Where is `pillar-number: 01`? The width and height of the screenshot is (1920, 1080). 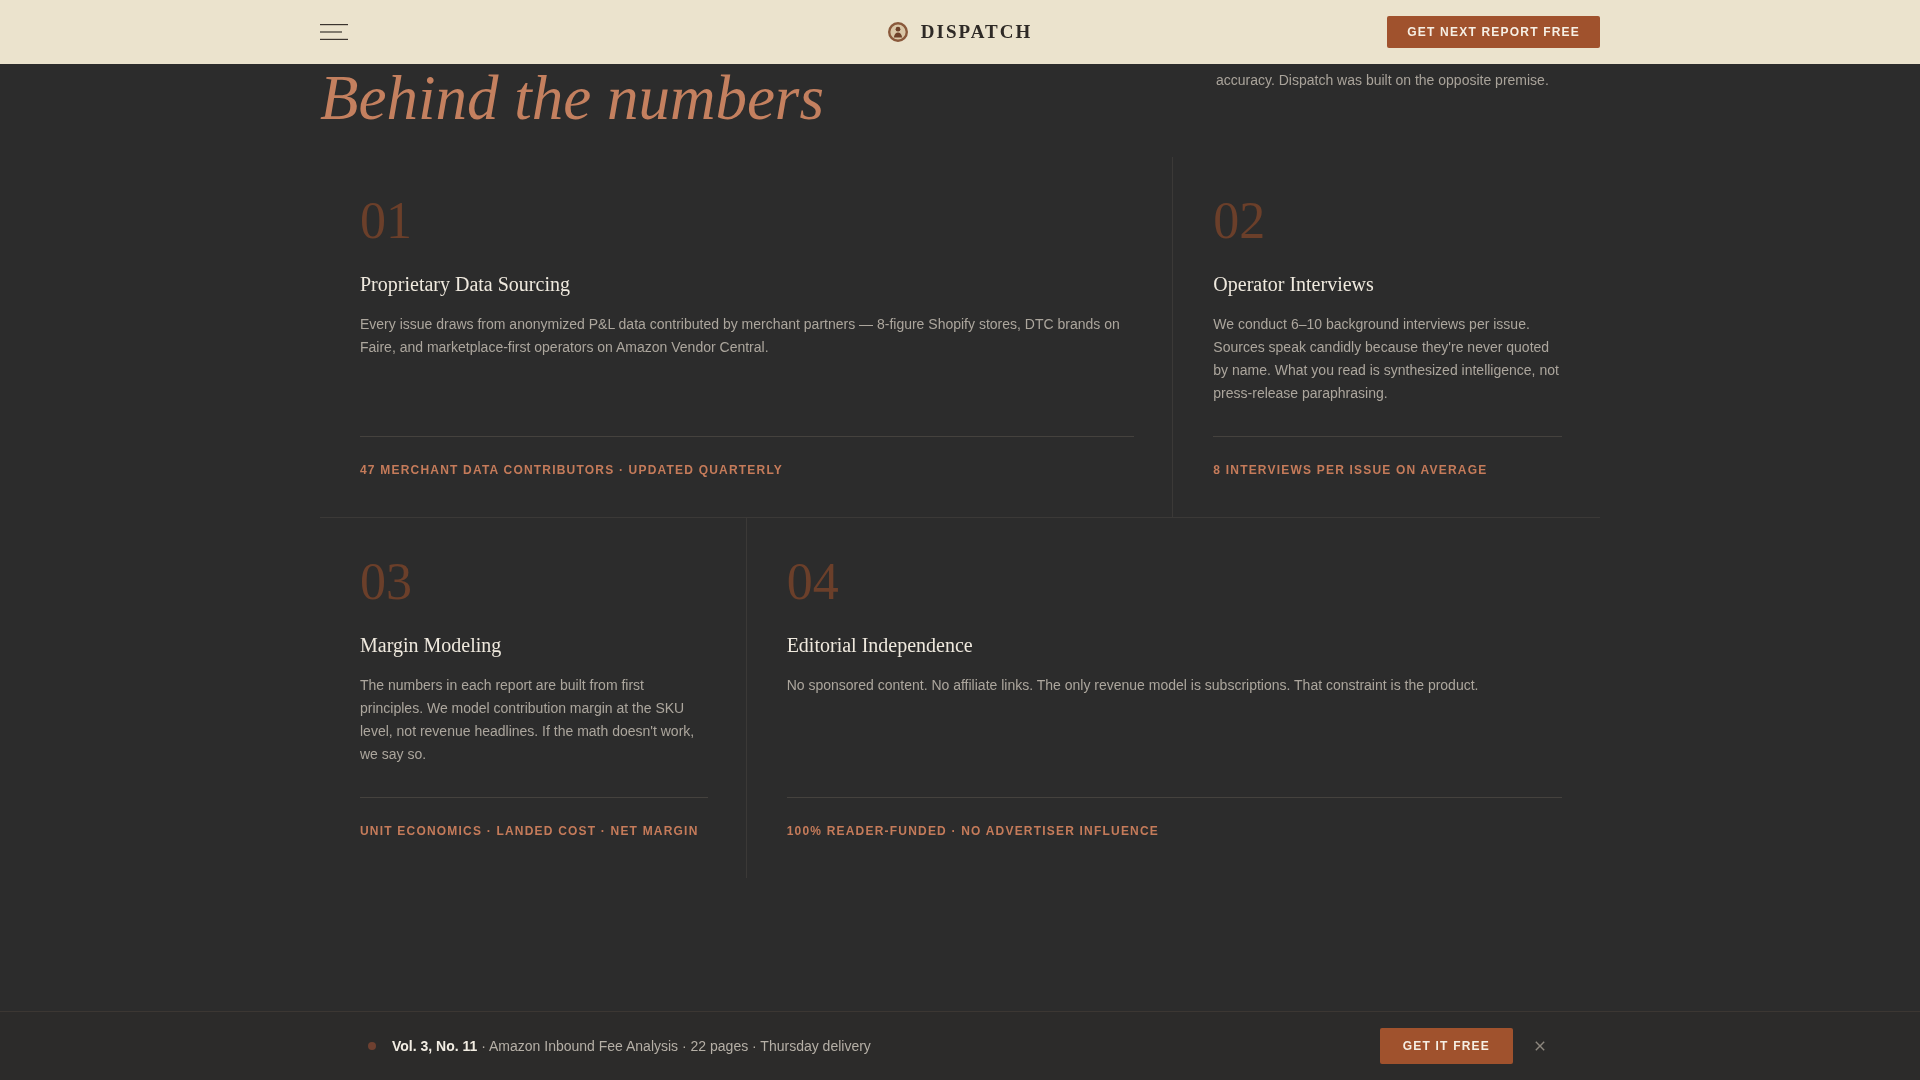
pillar-number: 01 is located at coordinates (386, 221).